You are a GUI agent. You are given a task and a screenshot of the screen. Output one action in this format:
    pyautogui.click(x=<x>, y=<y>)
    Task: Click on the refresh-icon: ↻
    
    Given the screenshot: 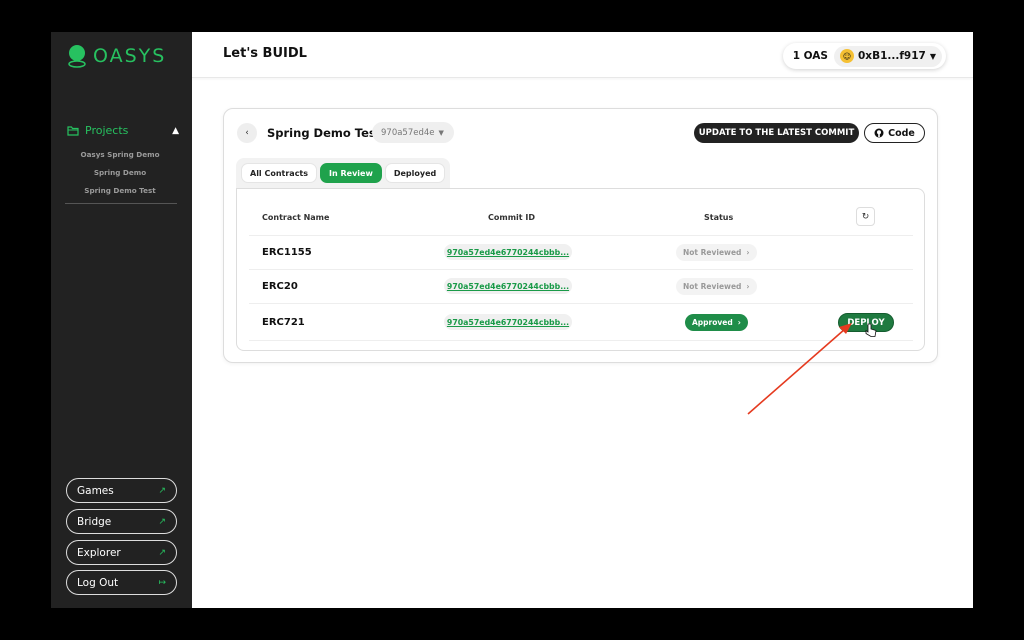 What is the action you would take?
    pyautogui.click(x=865, y=216)
    